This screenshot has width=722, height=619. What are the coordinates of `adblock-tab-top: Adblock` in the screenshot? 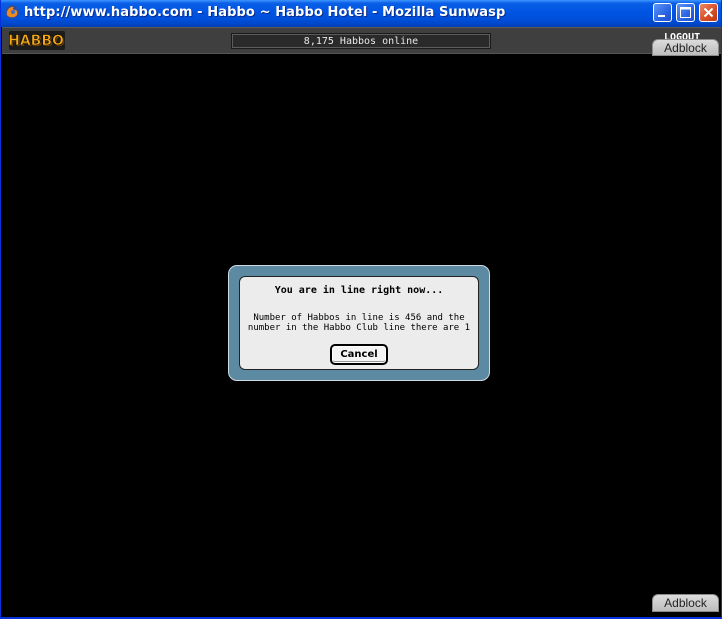 It's located at (685, 47).